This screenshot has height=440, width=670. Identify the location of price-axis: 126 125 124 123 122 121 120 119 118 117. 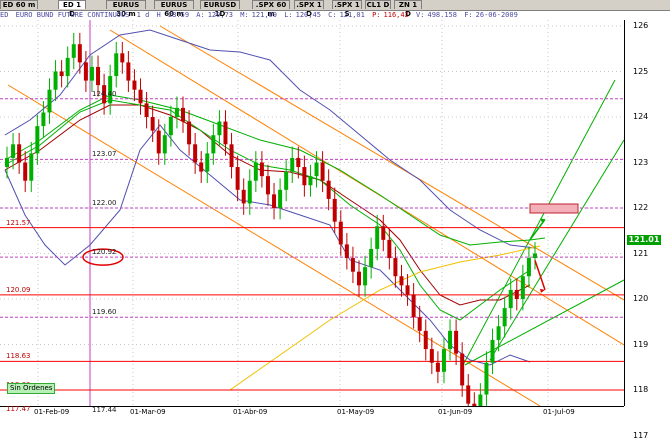
(647, 230).